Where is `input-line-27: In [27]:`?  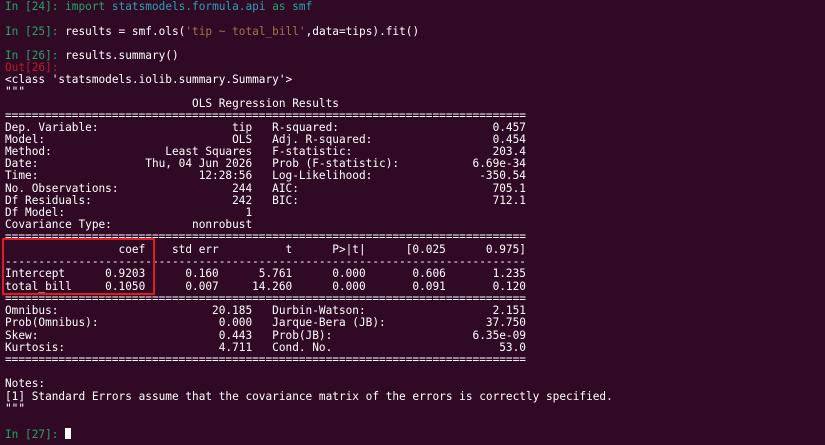 input-line-27: In [27]: is located at coordinates (38, 434).